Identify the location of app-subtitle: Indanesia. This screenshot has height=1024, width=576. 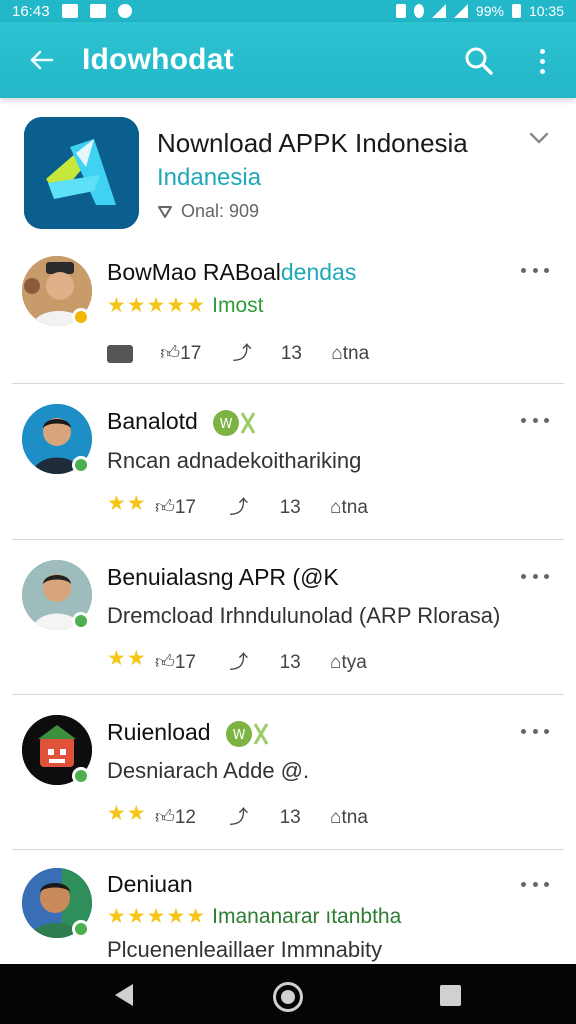
(209, 178).